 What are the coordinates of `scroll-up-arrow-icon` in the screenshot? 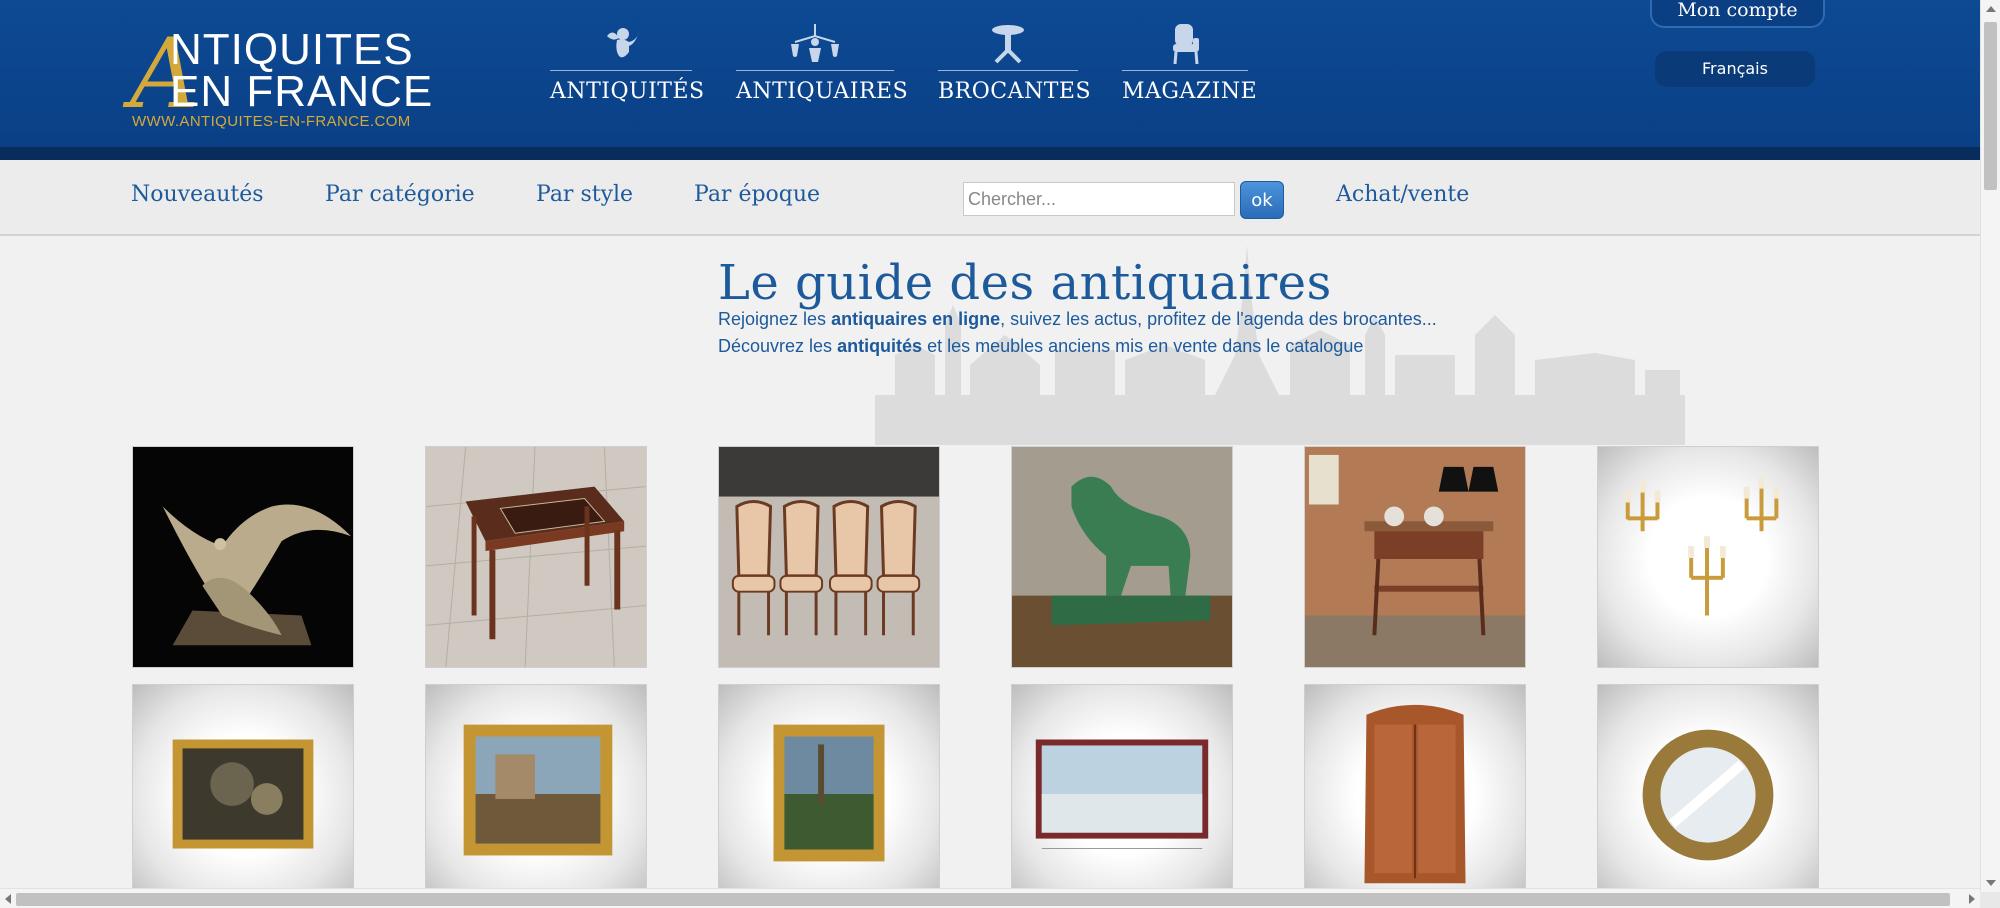 It's located at (1991, 9).